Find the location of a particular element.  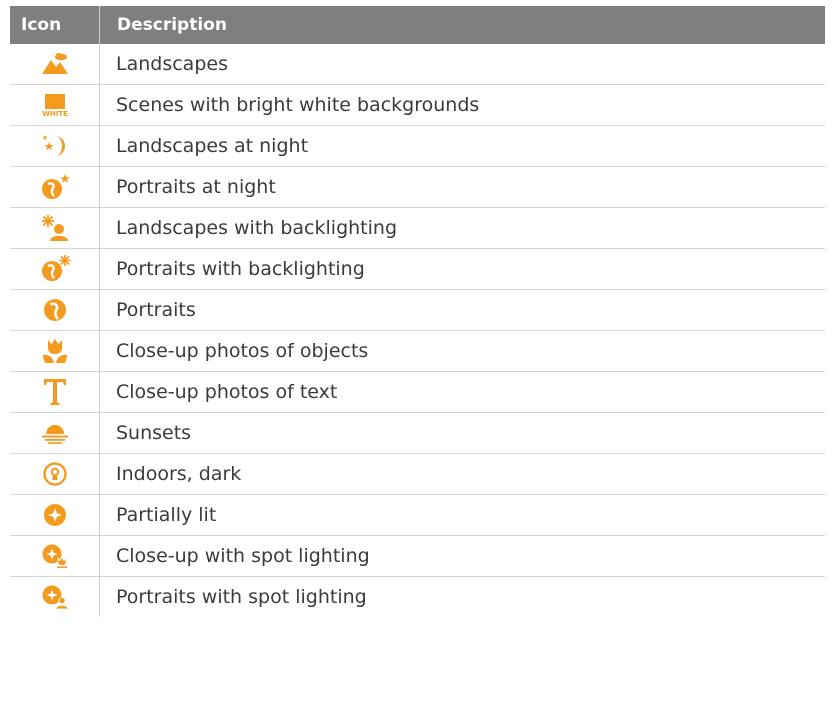

night-portrait-icon is located at coordinates (55, 187).